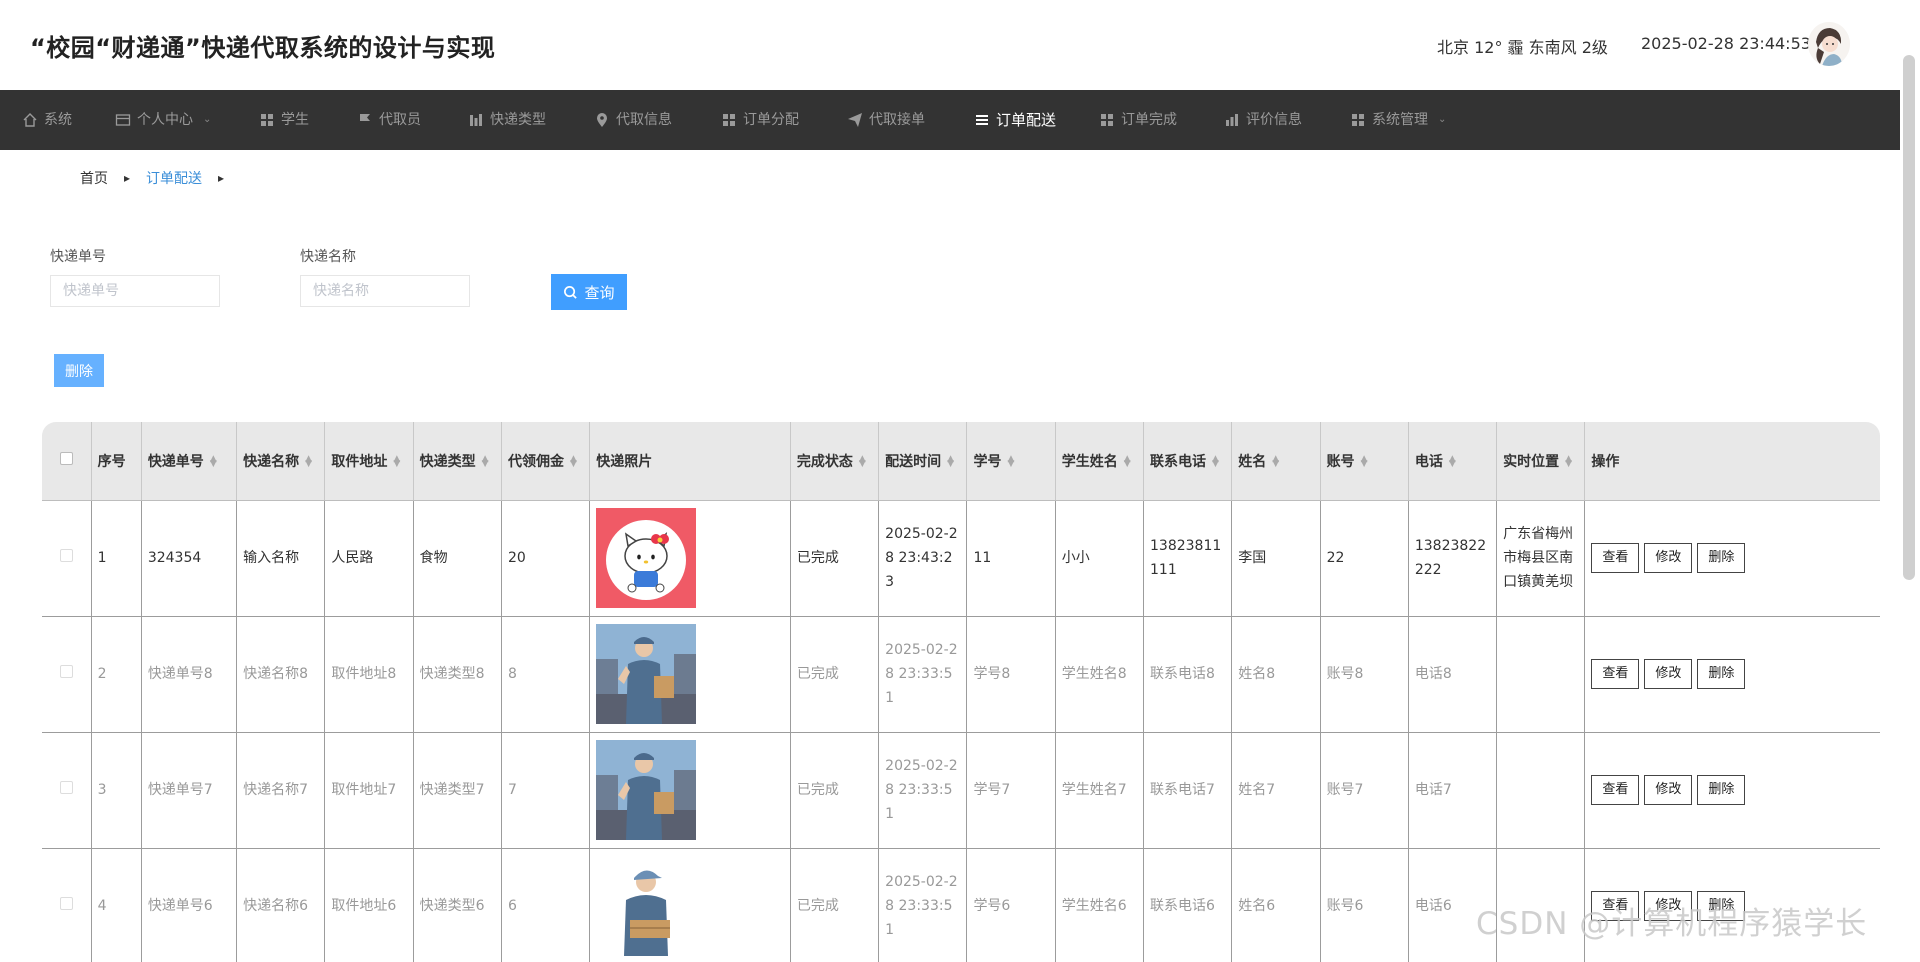 This screenshot has width=1920, height=962. I want to click on col-label: 姓名, so click(1252, 461).